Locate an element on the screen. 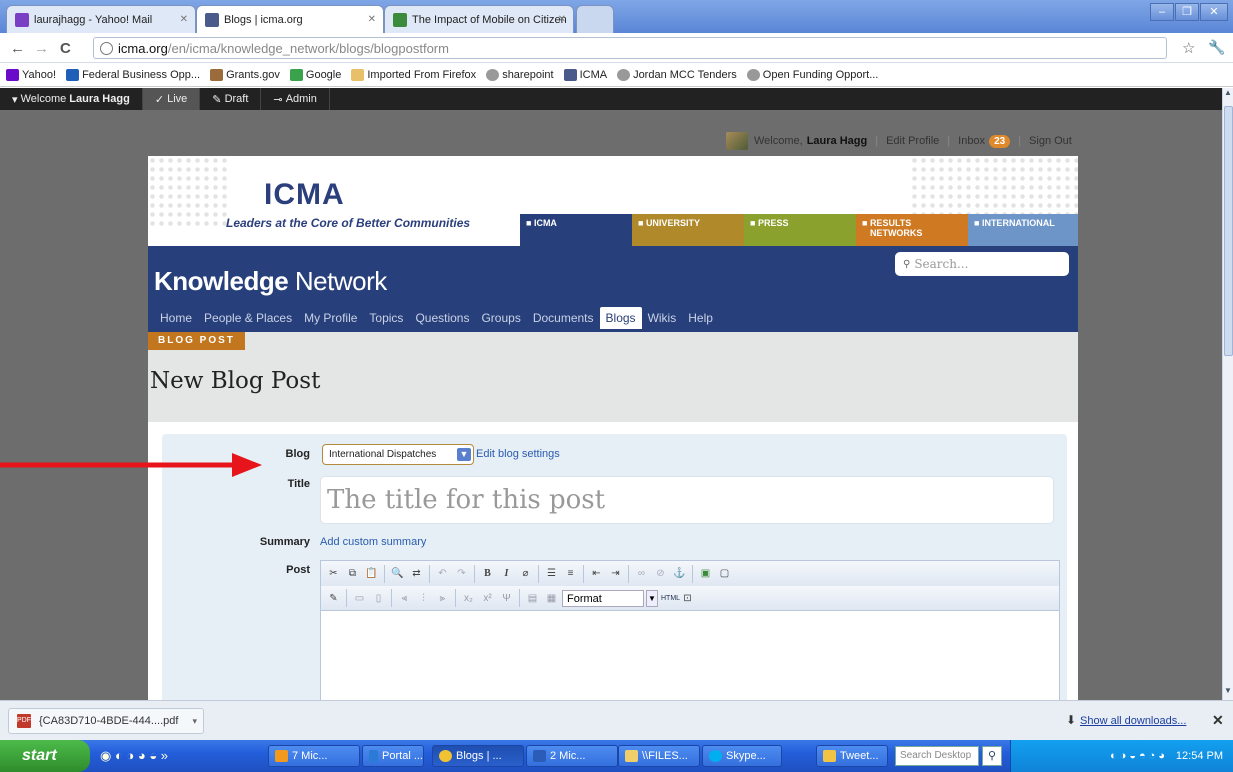 The height and width of the screenshot is (772, 1233). nav-documents: Documents is located at coordinates (563, 318).